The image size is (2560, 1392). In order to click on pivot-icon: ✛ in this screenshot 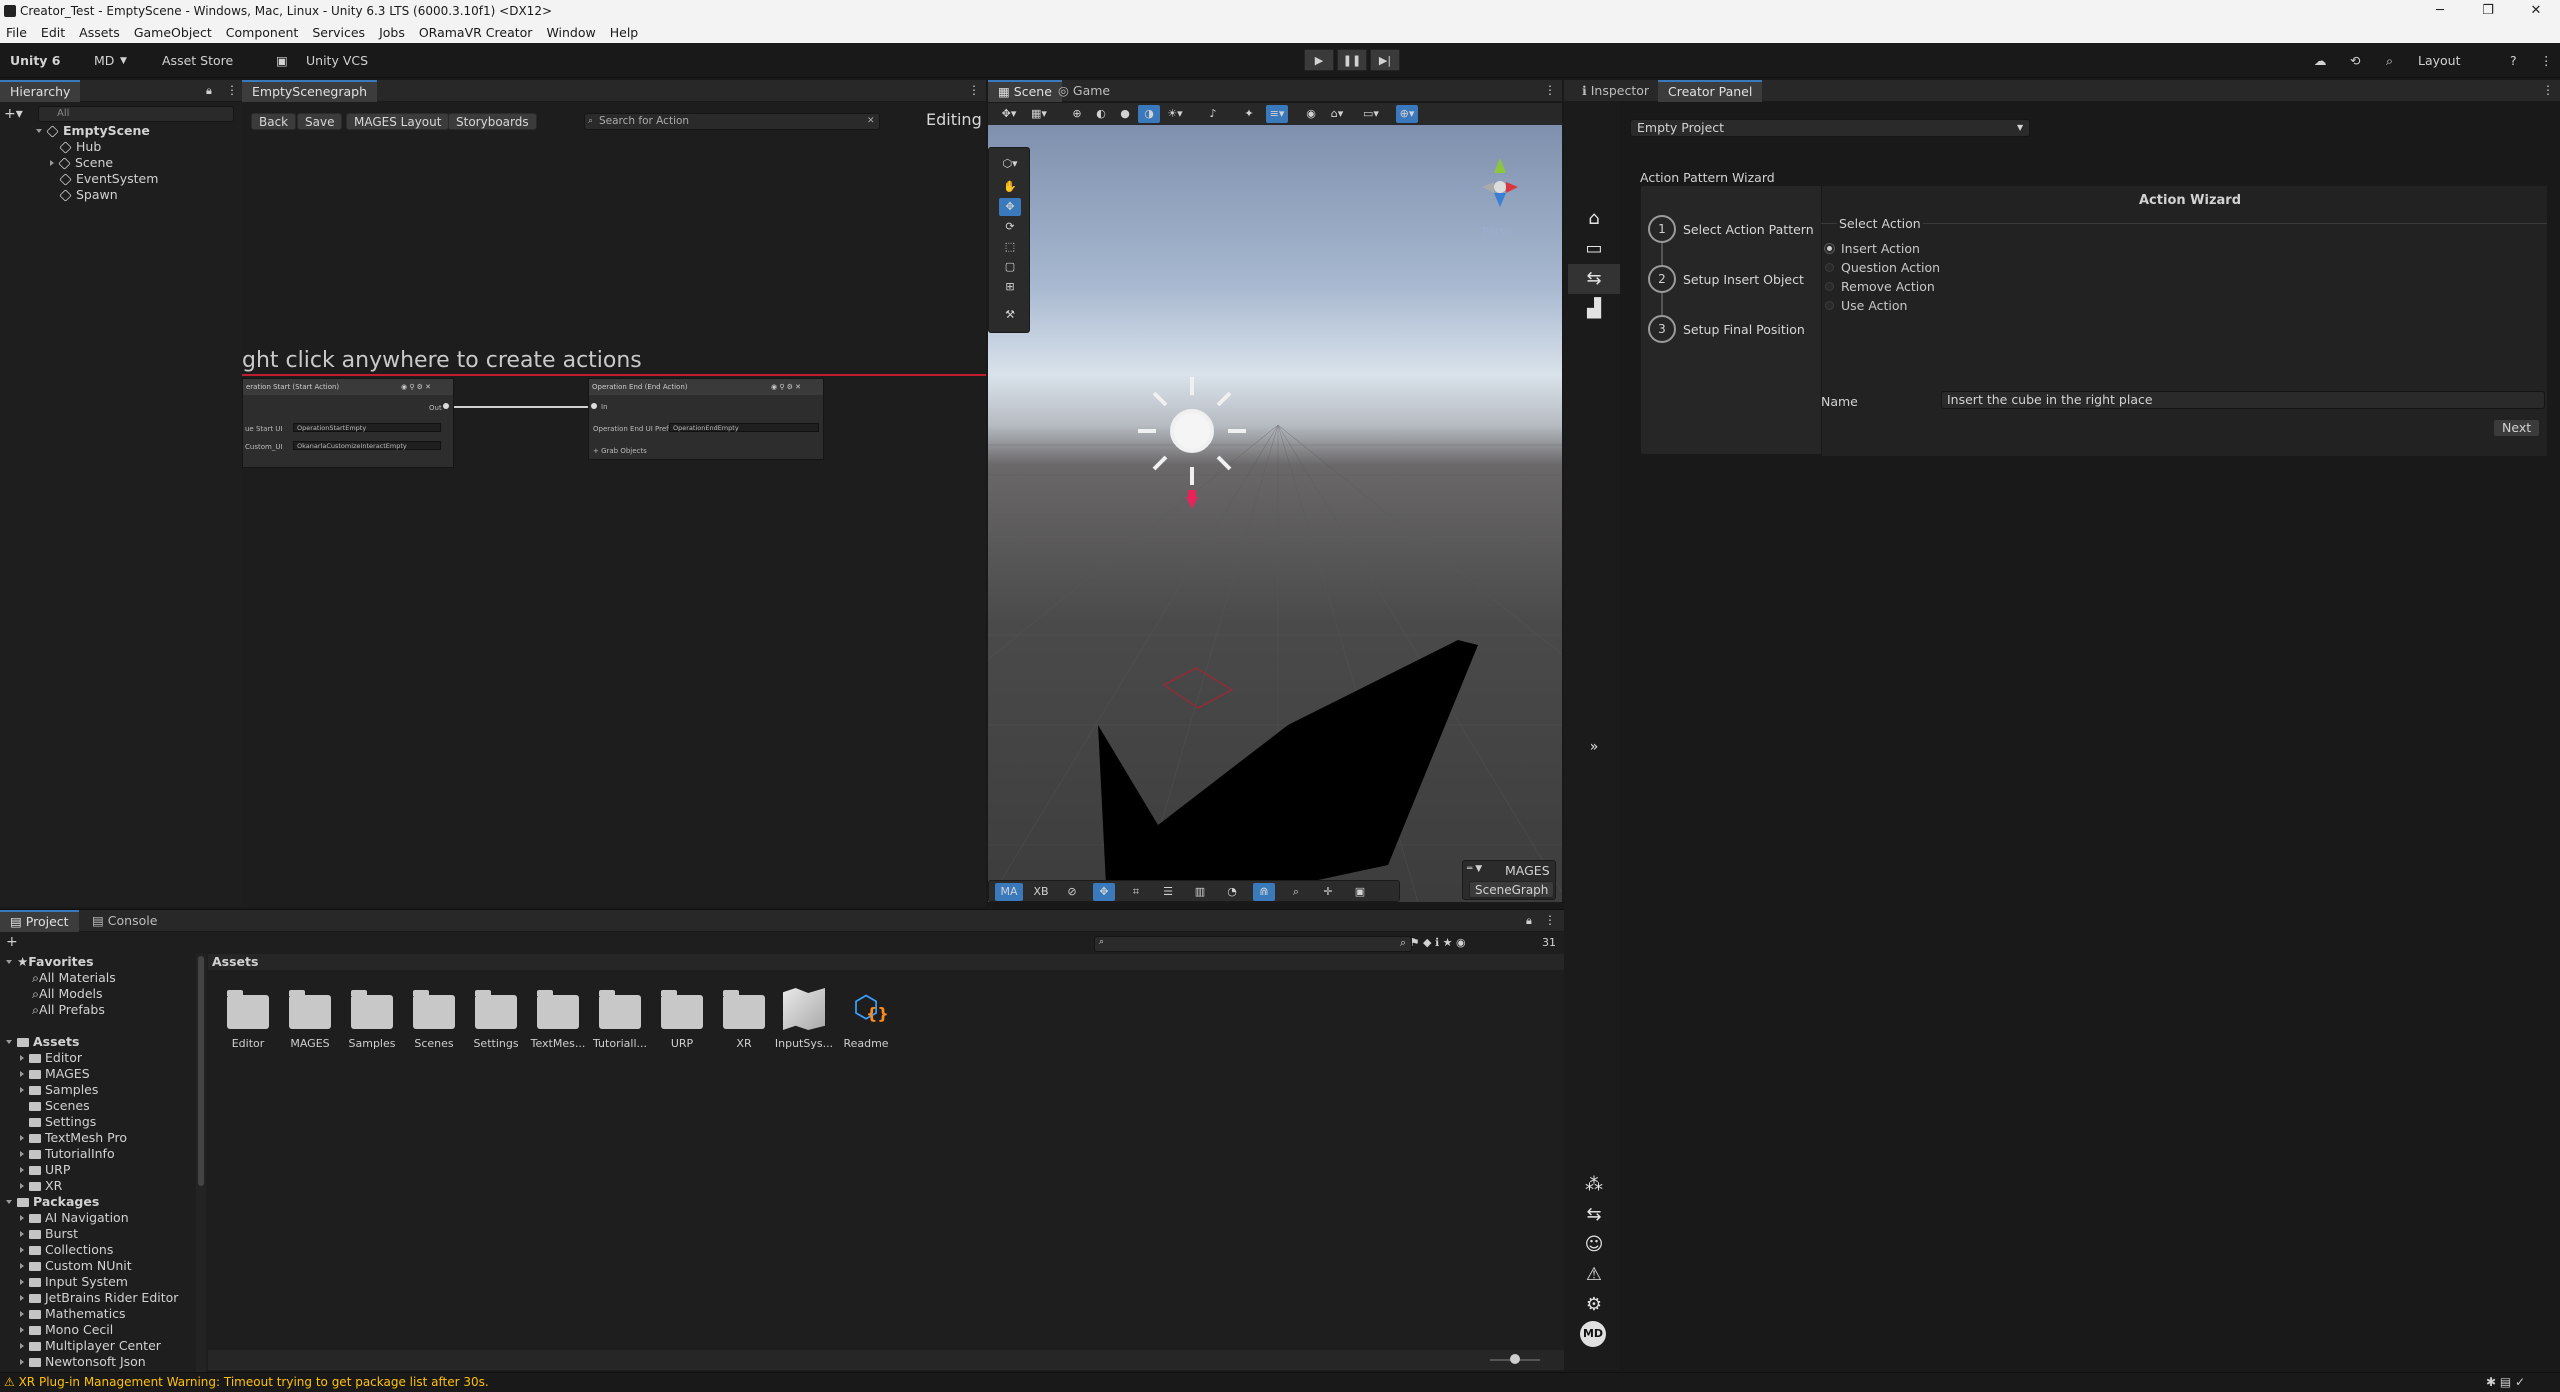, I will do `click(1328, 892)`.